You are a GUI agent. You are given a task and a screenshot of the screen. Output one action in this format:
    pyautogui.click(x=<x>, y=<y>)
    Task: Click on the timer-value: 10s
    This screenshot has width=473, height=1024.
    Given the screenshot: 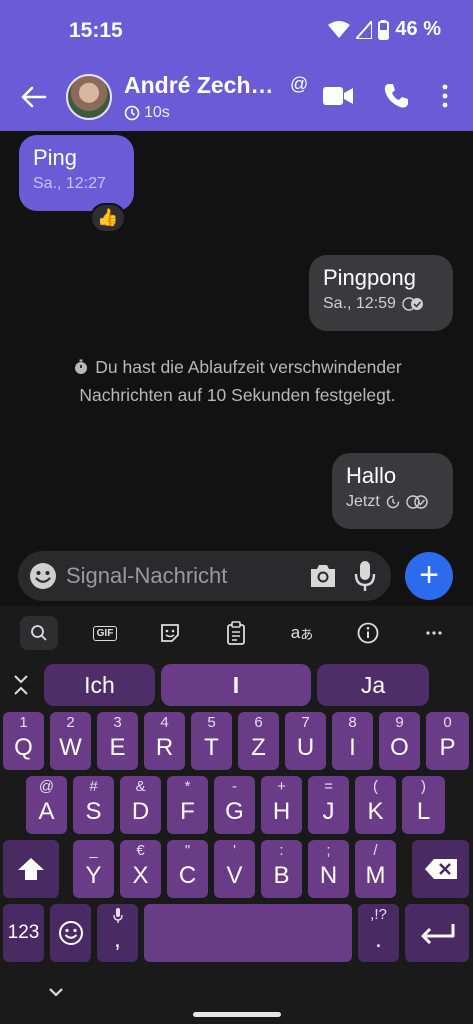 What is the action you would take?
    pyautogui.click(x=157, y=112)
    